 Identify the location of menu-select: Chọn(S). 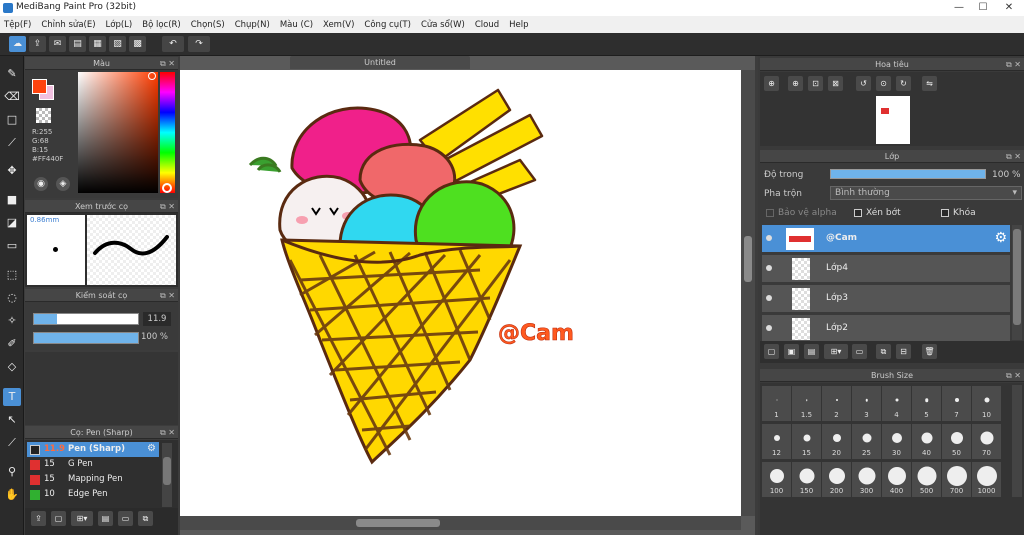
(208, 25).